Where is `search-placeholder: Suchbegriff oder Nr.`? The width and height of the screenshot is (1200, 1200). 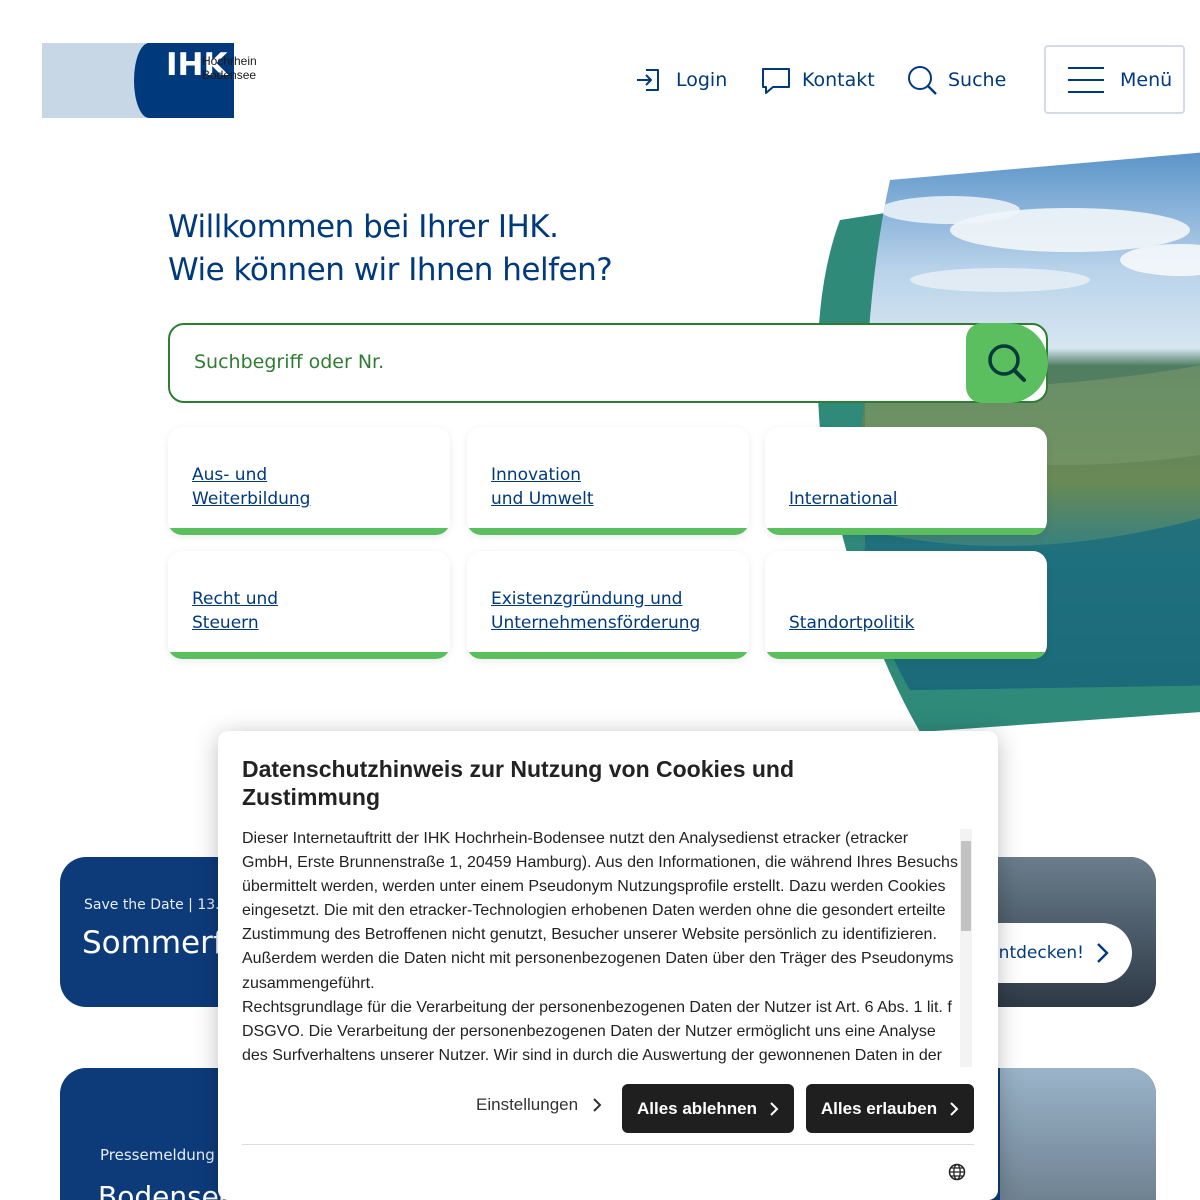
search-placeholder: Suchbegriff oder Nr. is located at coordinates (289, 362).